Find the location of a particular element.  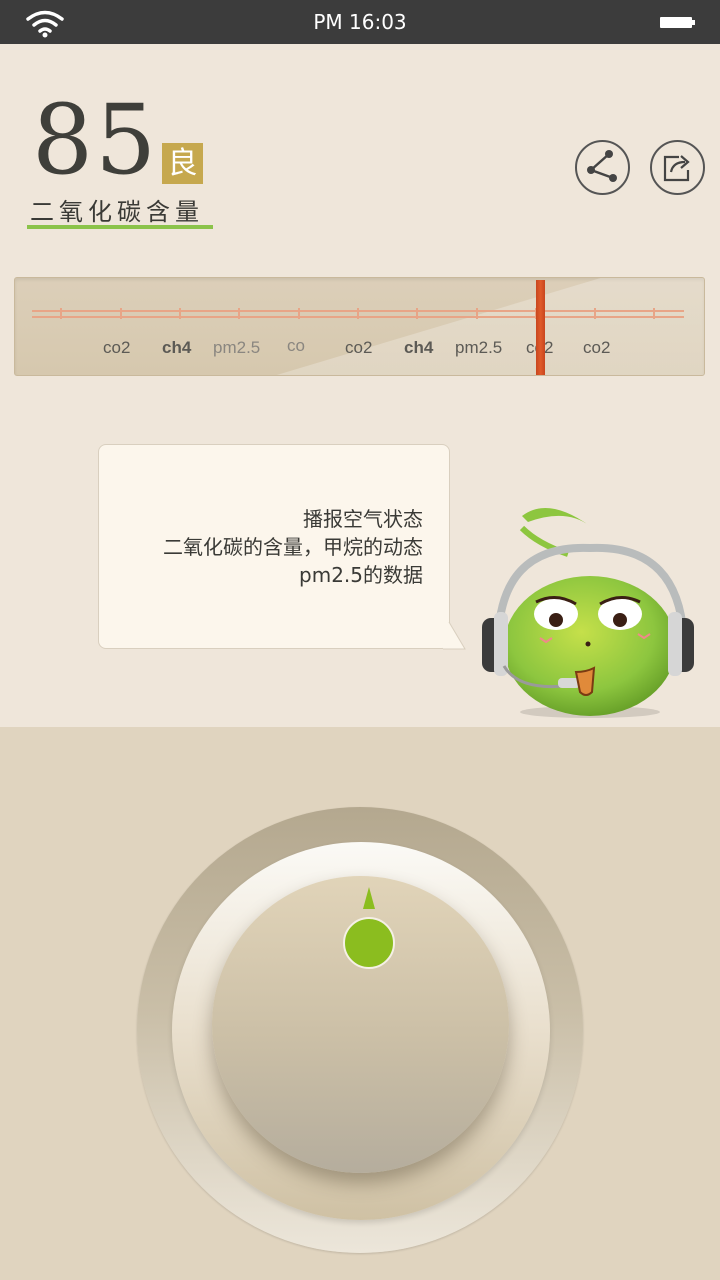

status-time: PM 16:03 is located at coordinates (360, 22).